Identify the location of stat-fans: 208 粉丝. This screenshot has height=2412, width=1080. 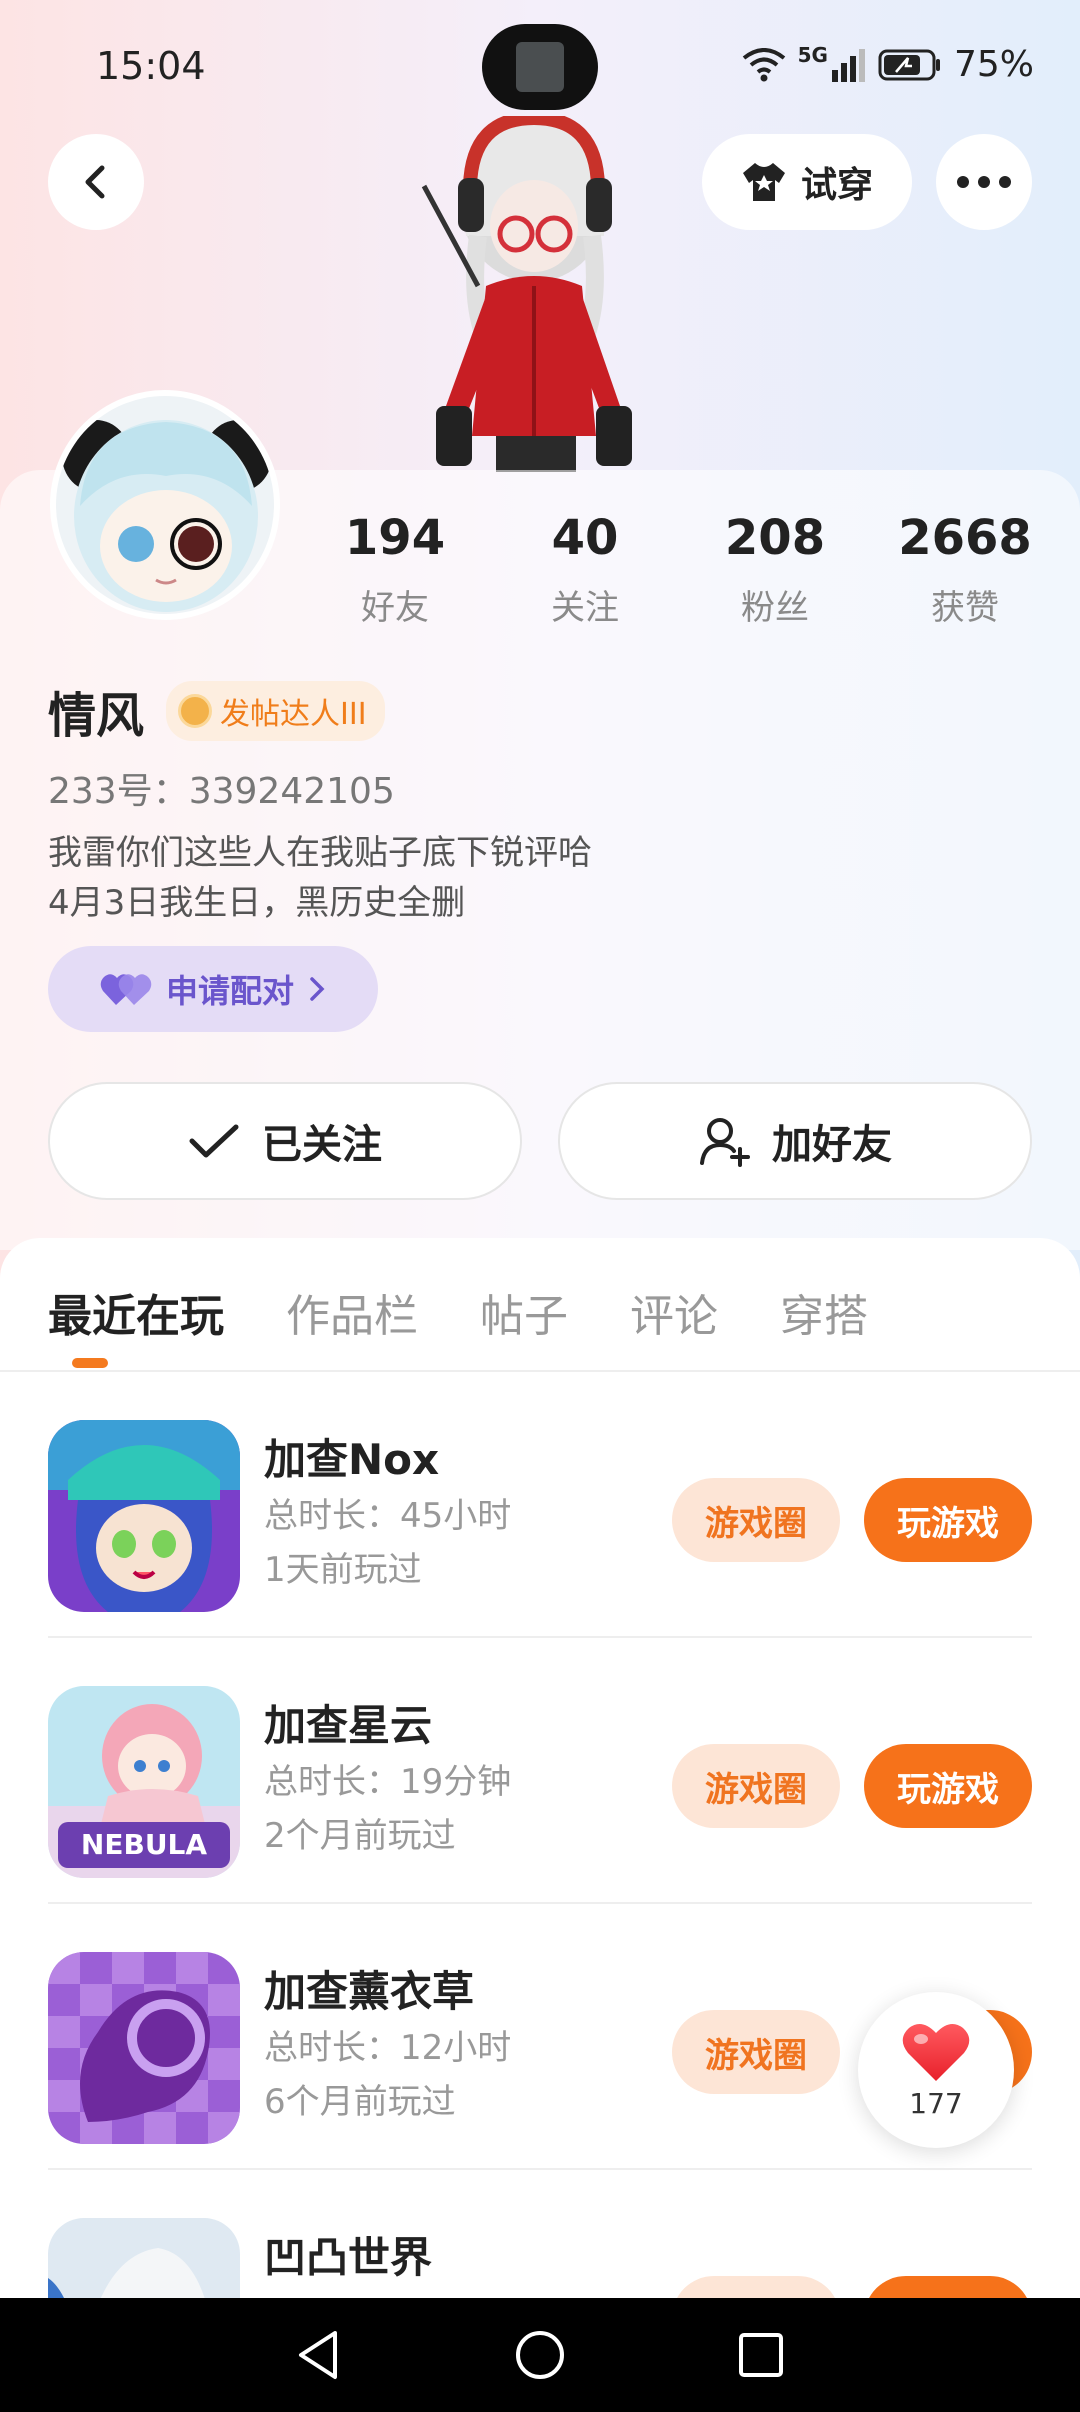
(775, 569).